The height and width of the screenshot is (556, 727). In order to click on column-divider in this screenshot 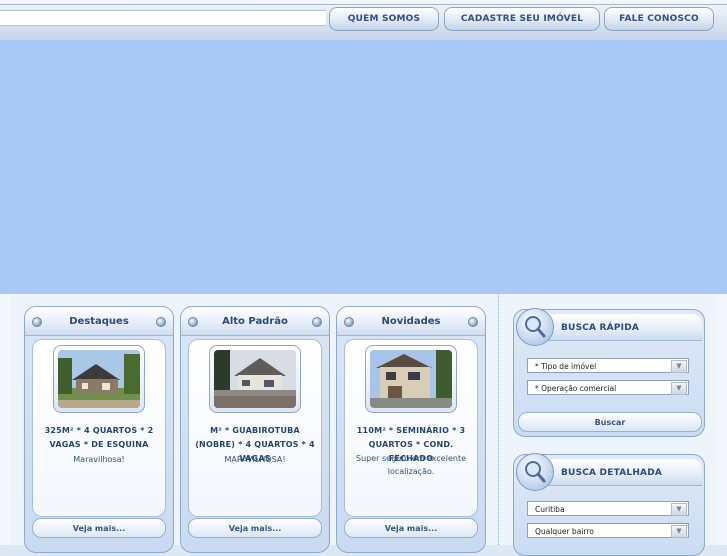, I will do `click(498, 419)`.